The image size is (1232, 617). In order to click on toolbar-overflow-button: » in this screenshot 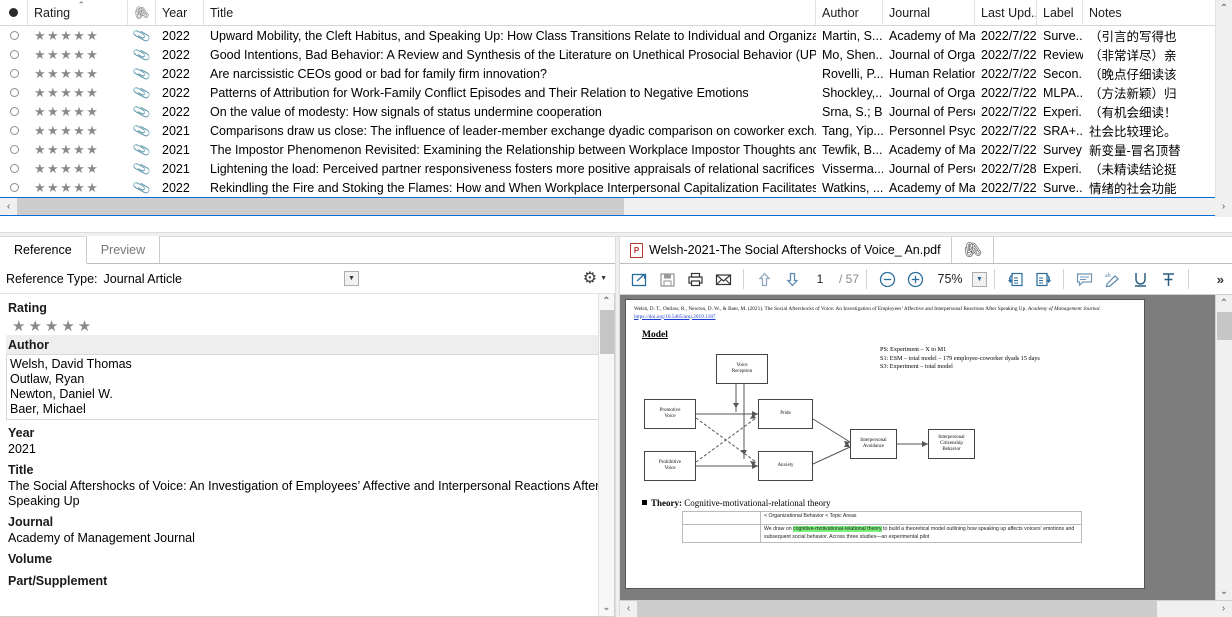, I will do `click(1221, 279)`.